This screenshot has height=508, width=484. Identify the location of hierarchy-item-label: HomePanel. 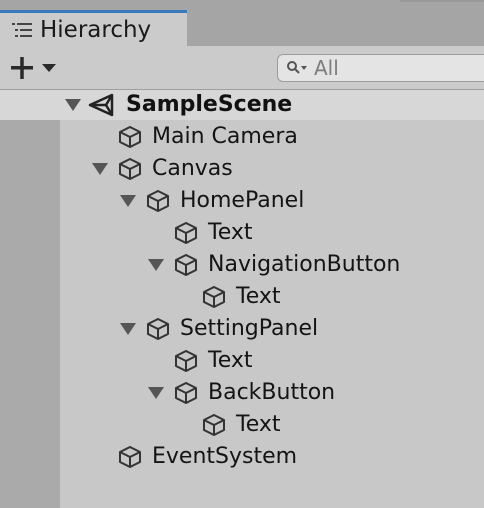
(242, 200).